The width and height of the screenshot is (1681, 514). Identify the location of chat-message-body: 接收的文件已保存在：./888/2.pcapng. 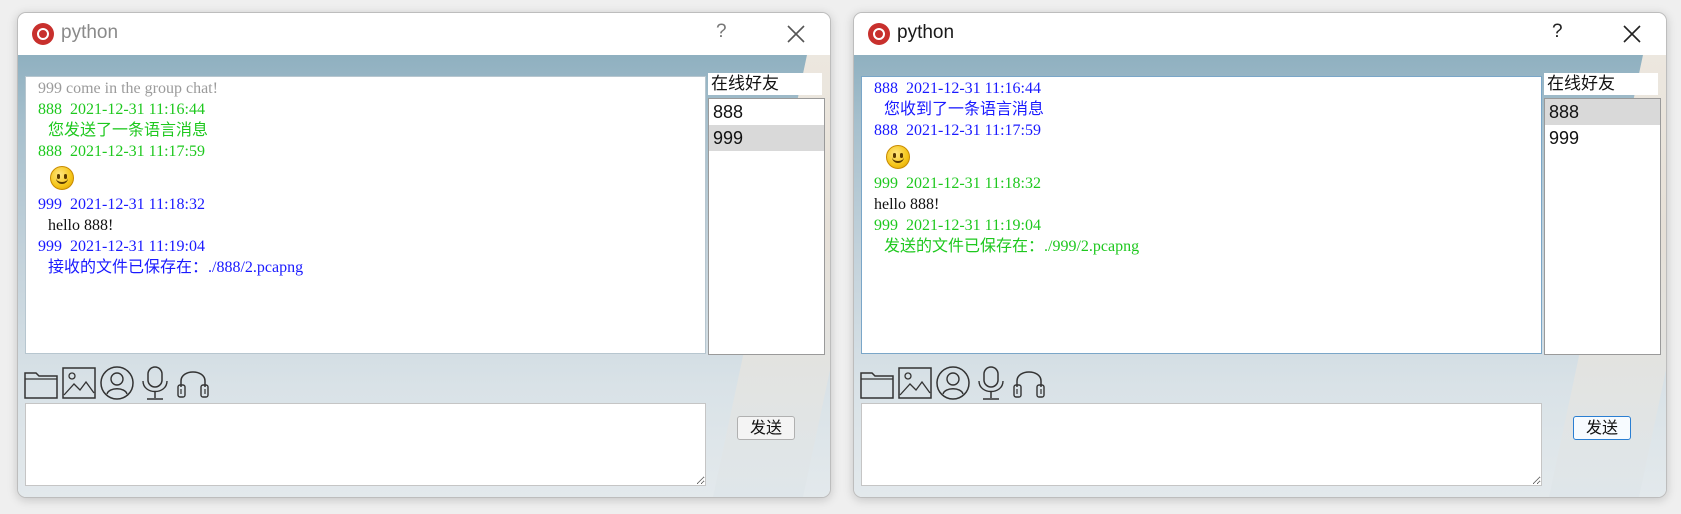
(176, 267).